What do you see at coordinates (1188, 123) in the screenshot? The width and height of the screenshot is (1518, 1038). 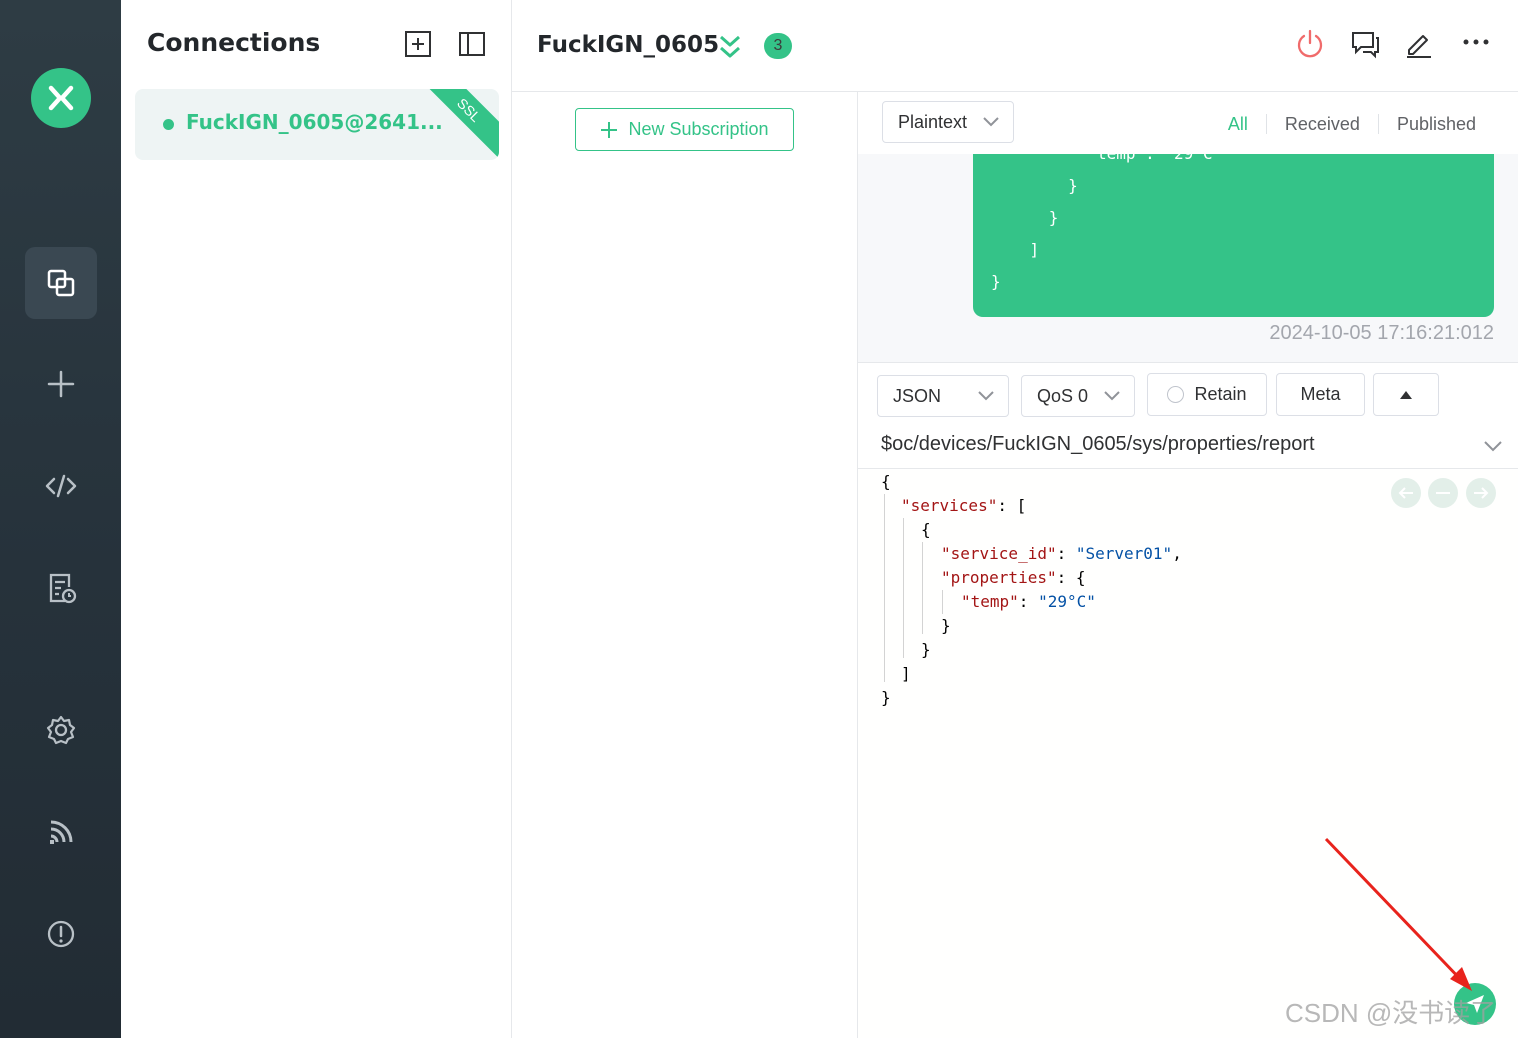 I see `message-toolbar: Plaintext All Received Published` at bounding box center [1188, 123].